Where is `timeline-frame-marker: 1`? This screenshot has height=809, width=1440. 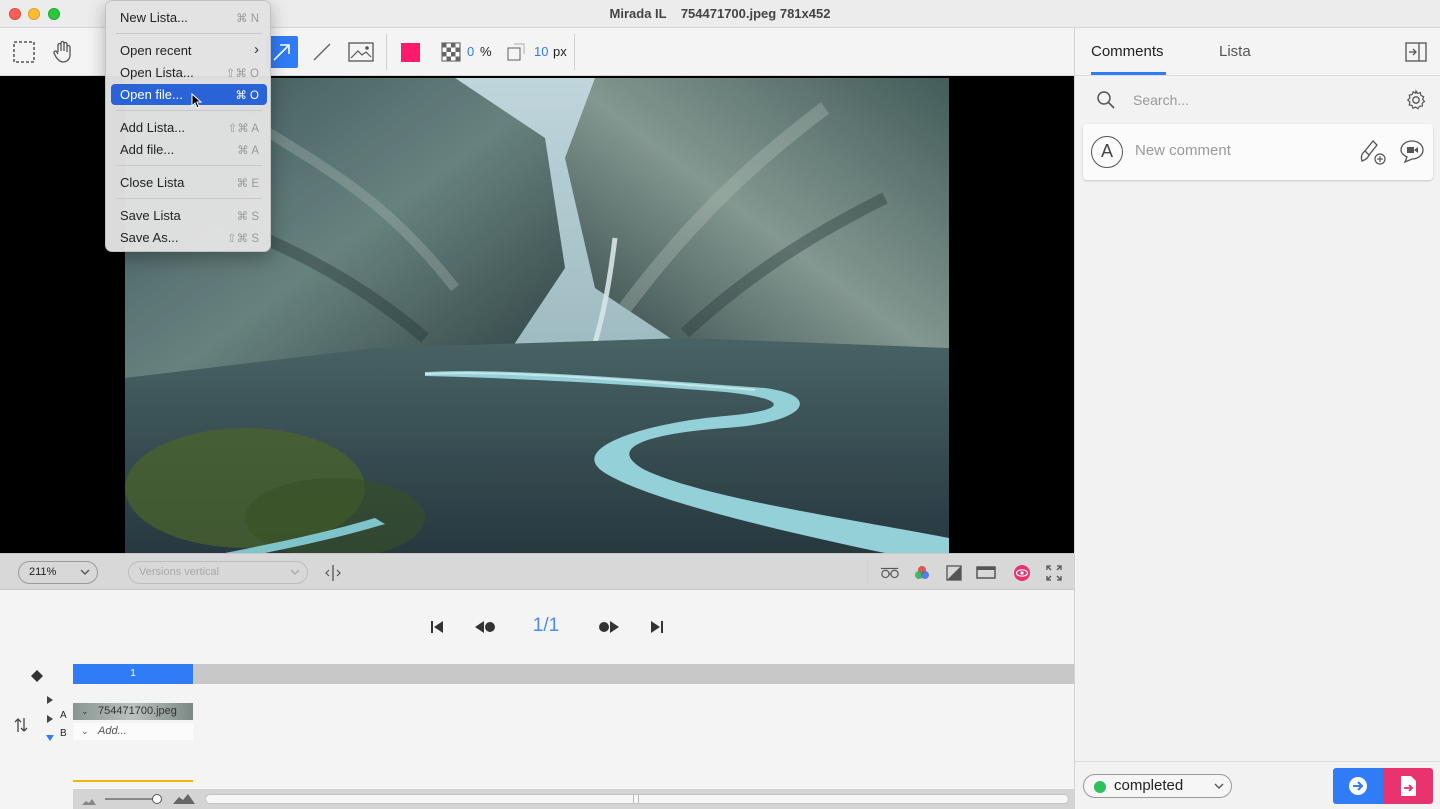 timeline-frame-marker: 1 is located at coordinates (133, 674).